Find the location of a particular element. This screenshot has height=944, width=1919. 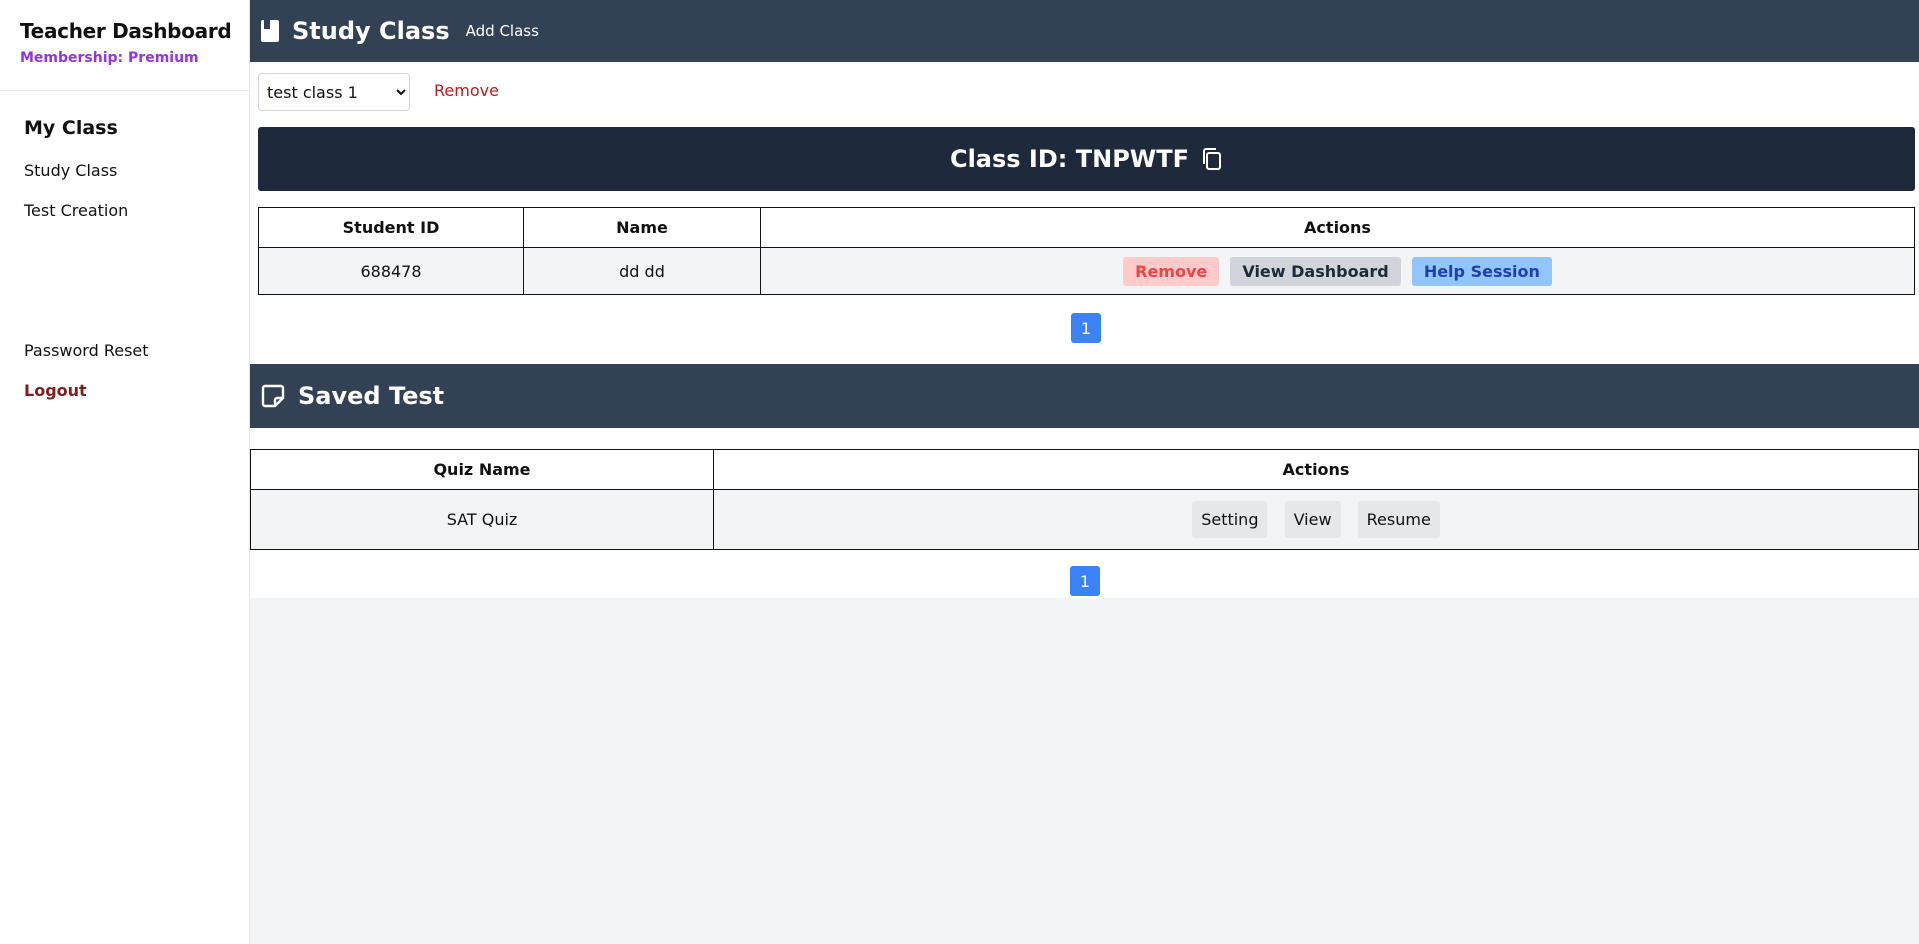

table-header-row: Quiz Name Actions is located at coordinates (1084, 469).